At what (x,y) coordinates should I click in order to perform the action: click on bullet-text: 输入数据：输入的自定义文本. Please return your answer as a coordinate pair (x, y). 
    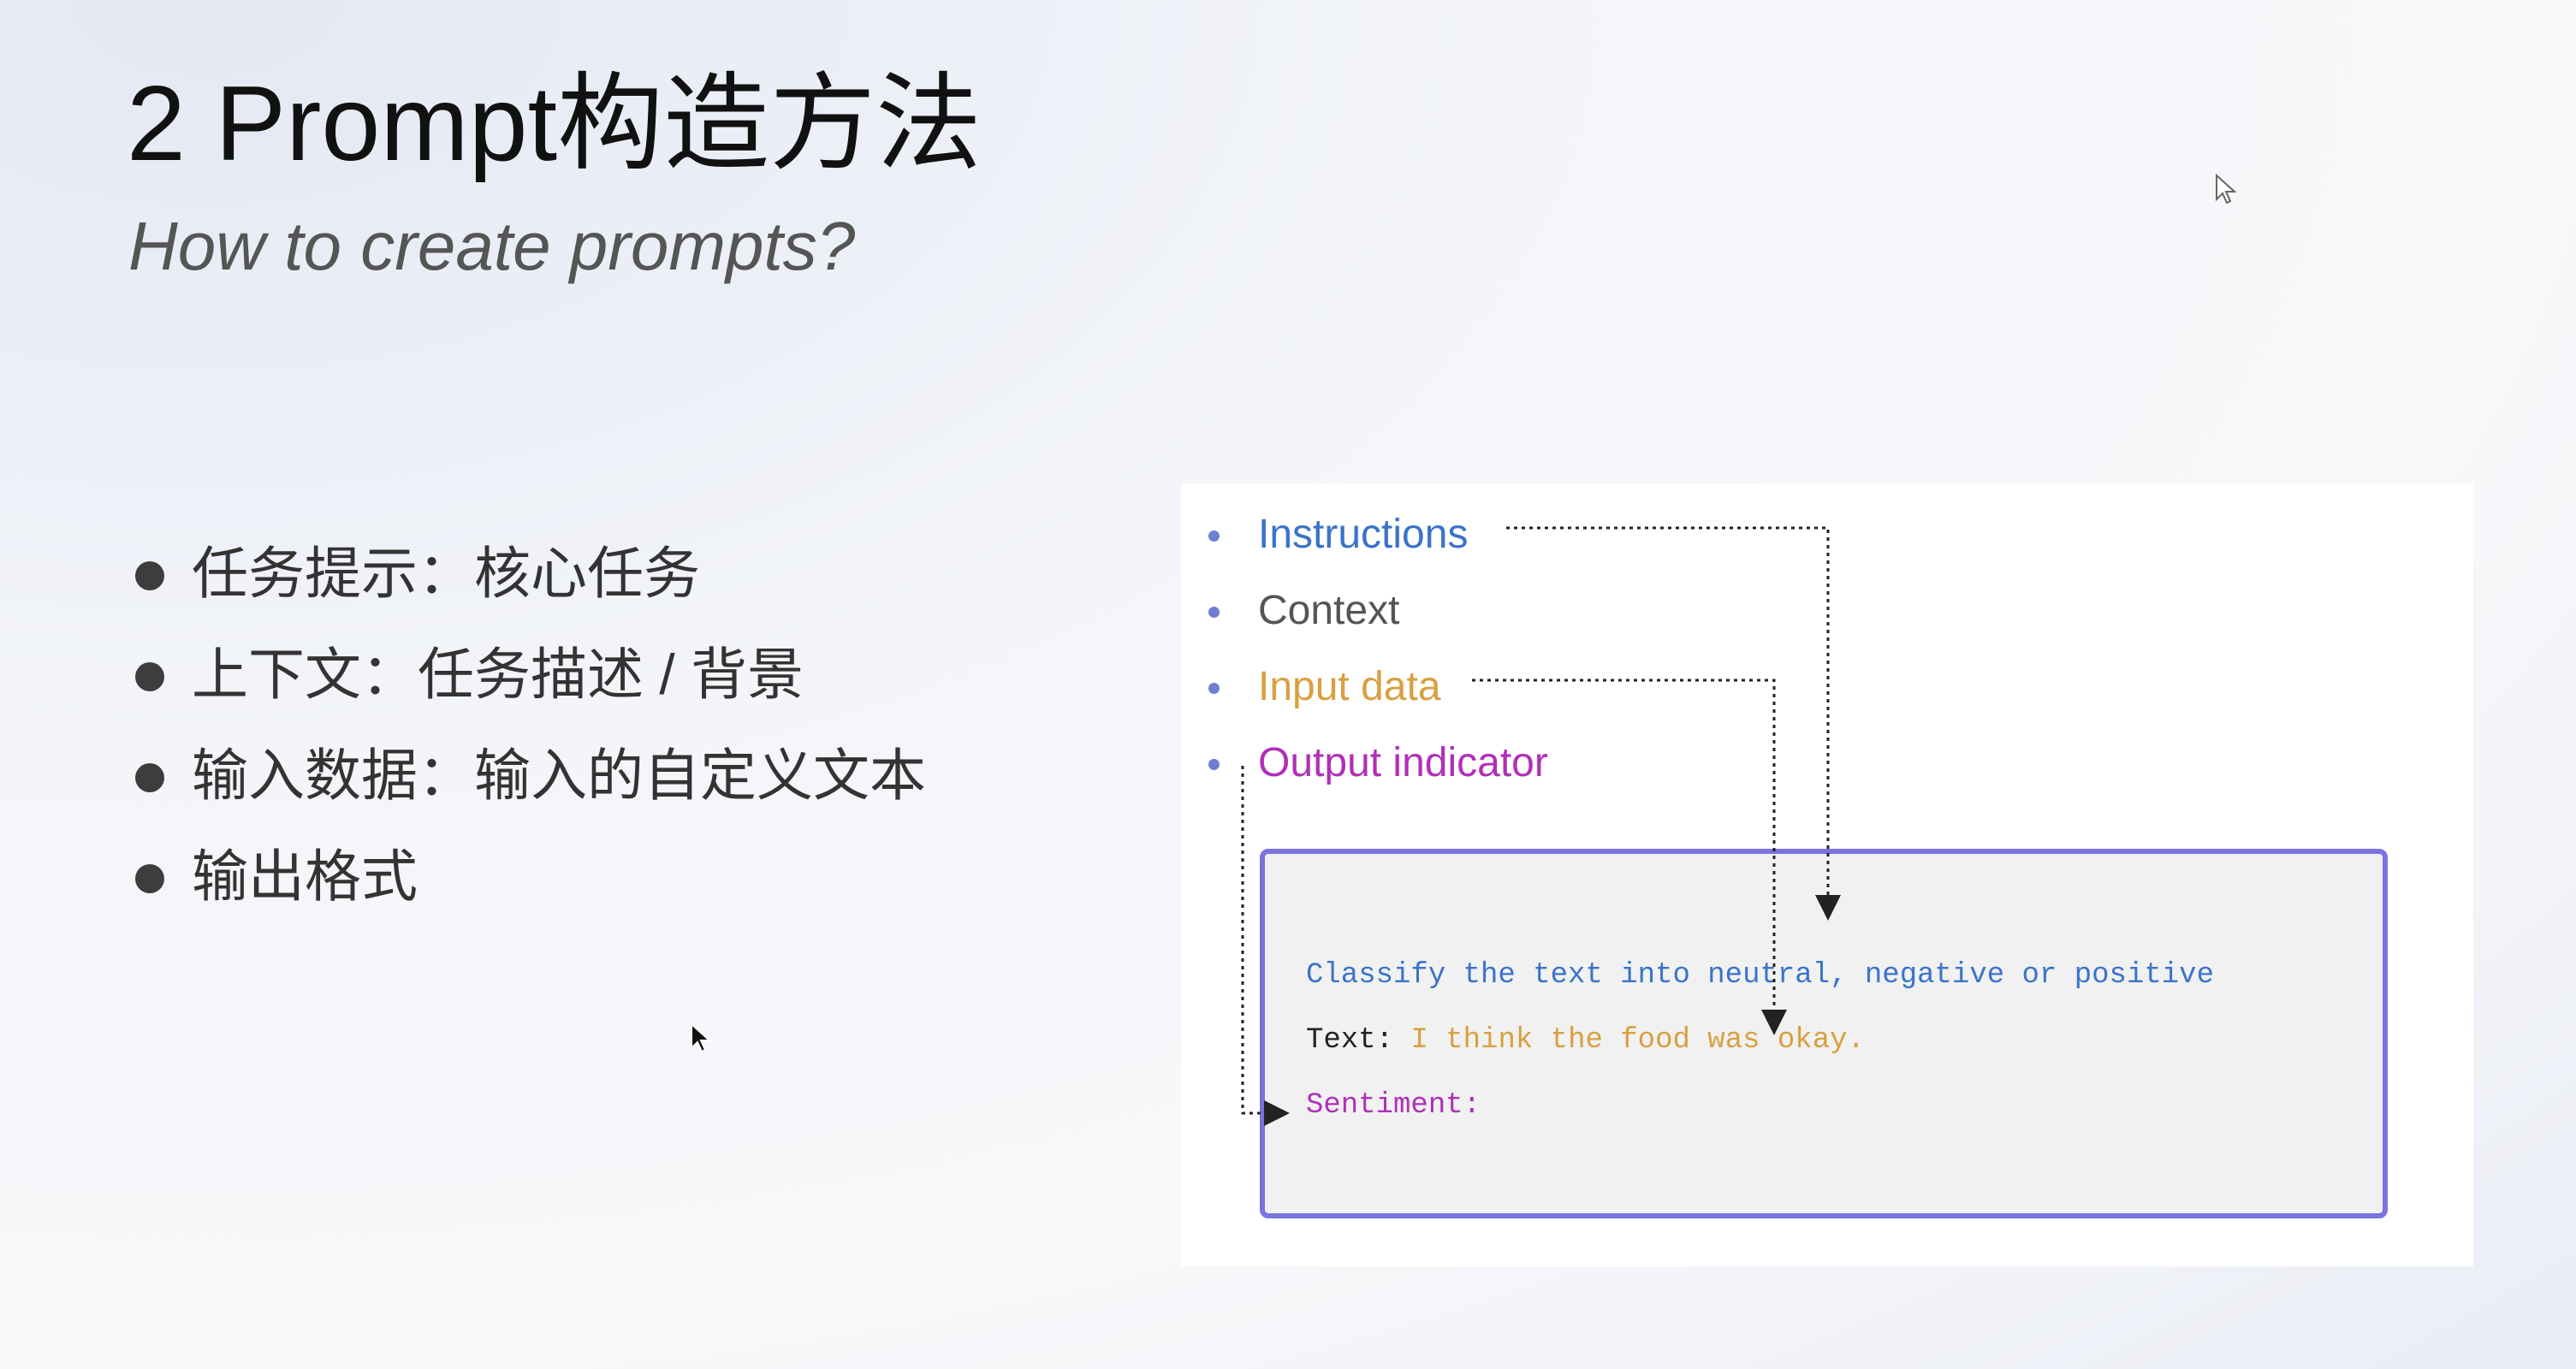
    Looking at the image, I should click on (559, 775).